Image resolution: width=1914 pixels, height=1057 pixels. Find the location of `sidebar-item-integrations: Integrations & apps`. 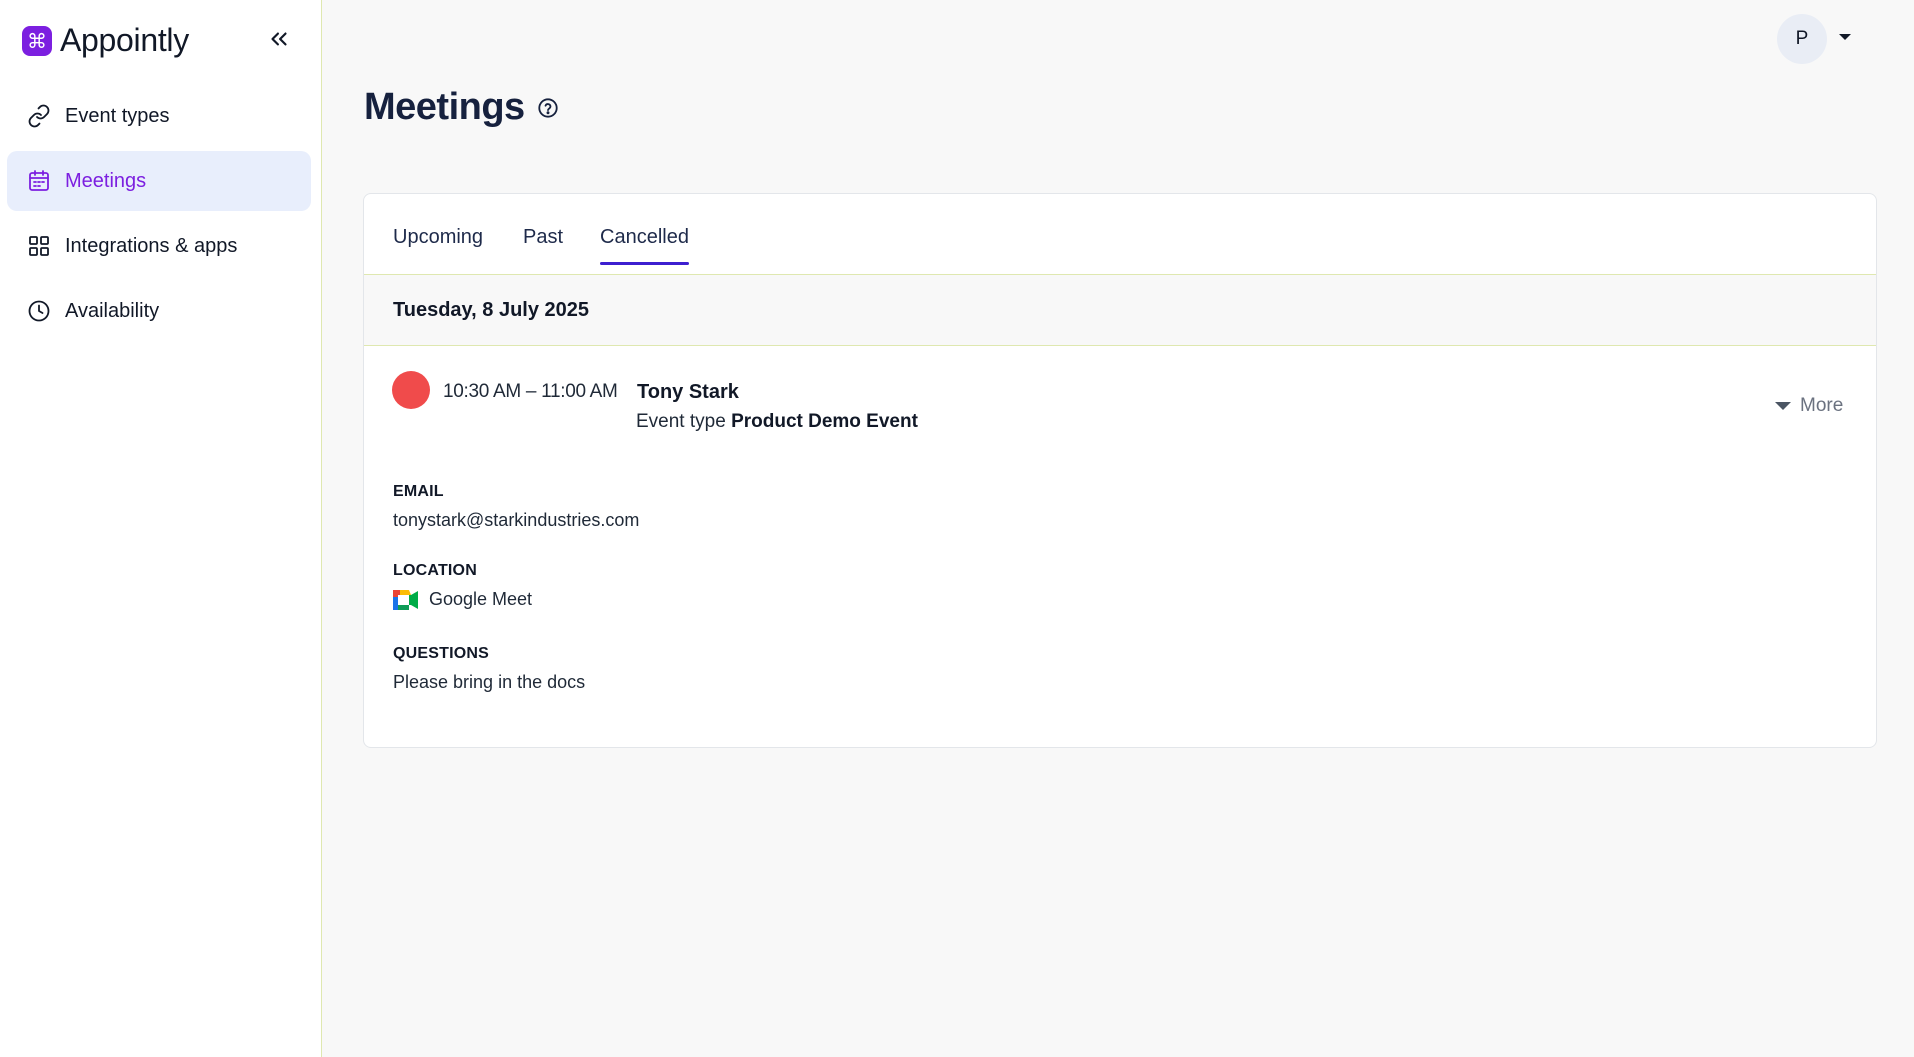

sidebar-item-integrations: Integrations & apps is located at coordinates (159, 246).